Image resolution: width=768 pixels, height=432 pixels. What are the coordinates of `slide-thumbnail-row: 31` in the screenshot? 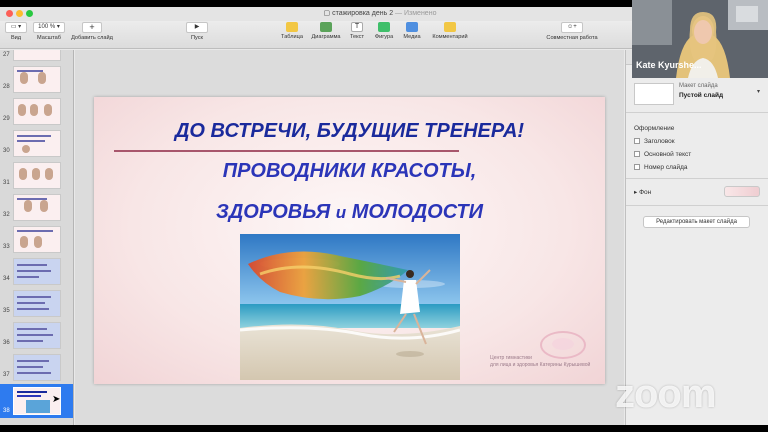 It's located at (36, 175).